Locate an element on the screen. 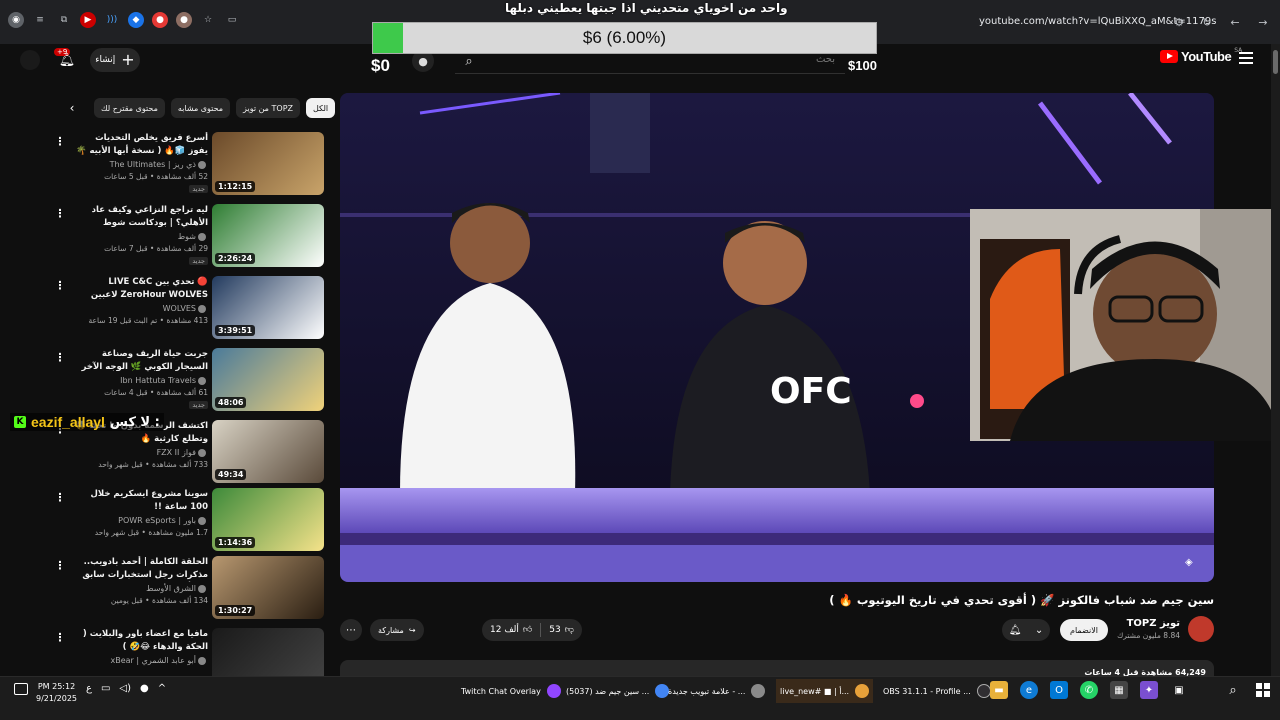 Image resolution: width=1280 pixels, height=720 pixels. video-title: سوينا مشروع ايسكريم خلال 100 ساعة !! is located at coordinates (140, 501).